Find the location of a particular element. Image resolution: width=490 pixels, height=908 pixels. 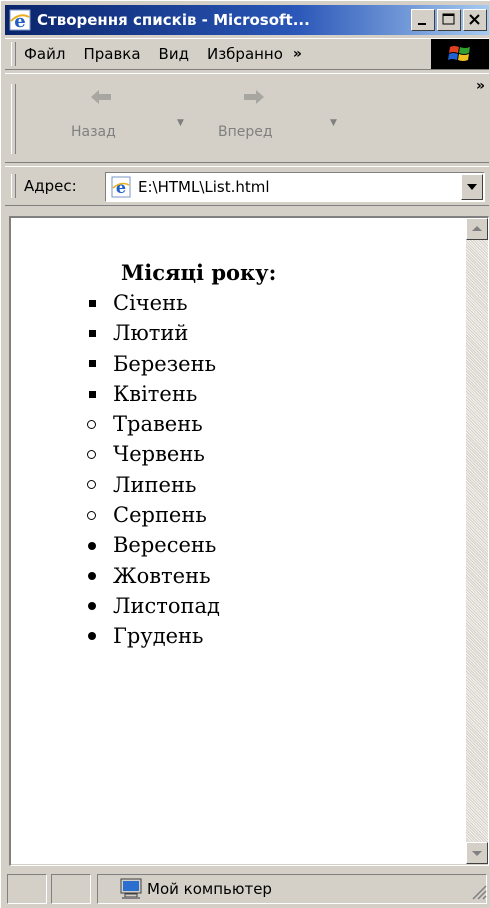

list-item: Березень is located at coordinates (151, 364).